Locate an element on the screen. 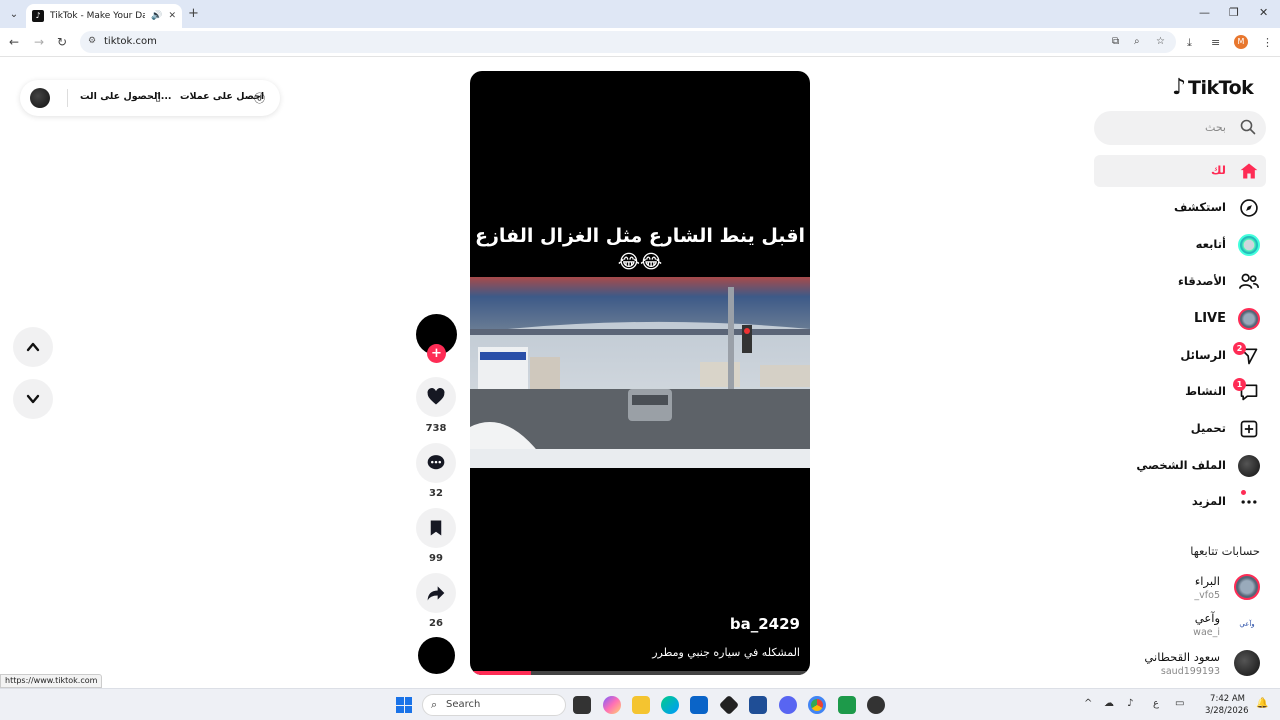  chevron-down-icon is located at coordinates (33, 399).